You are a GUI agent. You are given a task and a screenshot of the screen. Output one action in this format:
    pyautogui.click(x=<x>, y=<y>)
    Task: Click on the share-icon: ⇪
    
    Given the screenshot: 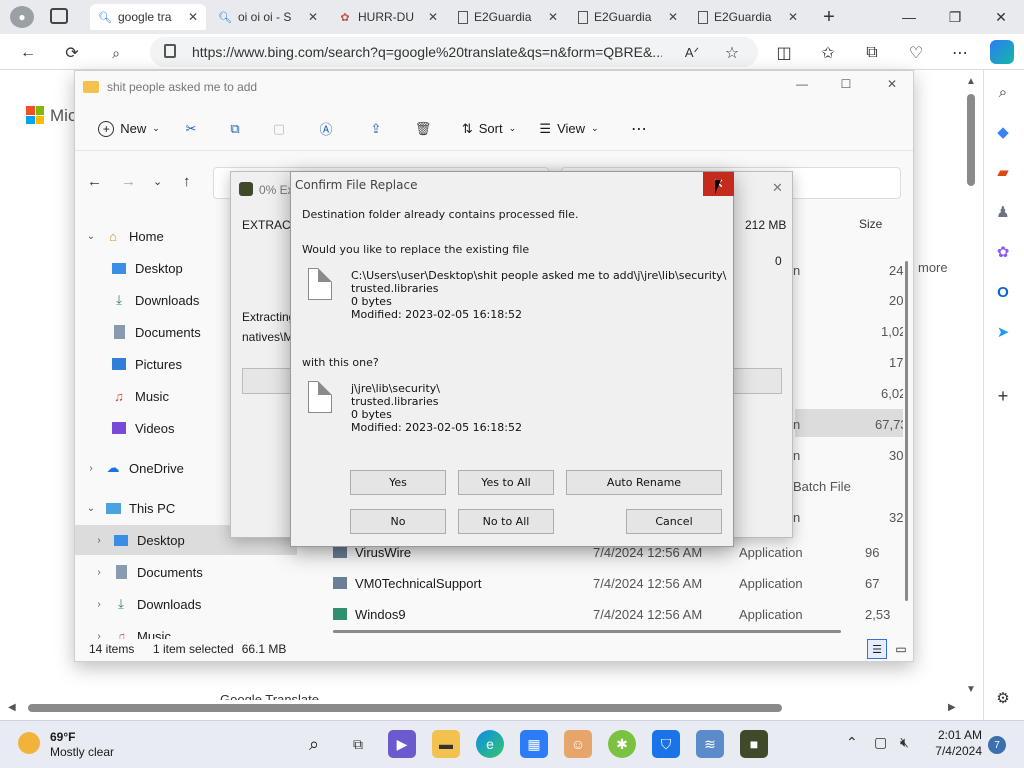 What is the action you would take?
    pyautogui.click(x=376, y=129)
    